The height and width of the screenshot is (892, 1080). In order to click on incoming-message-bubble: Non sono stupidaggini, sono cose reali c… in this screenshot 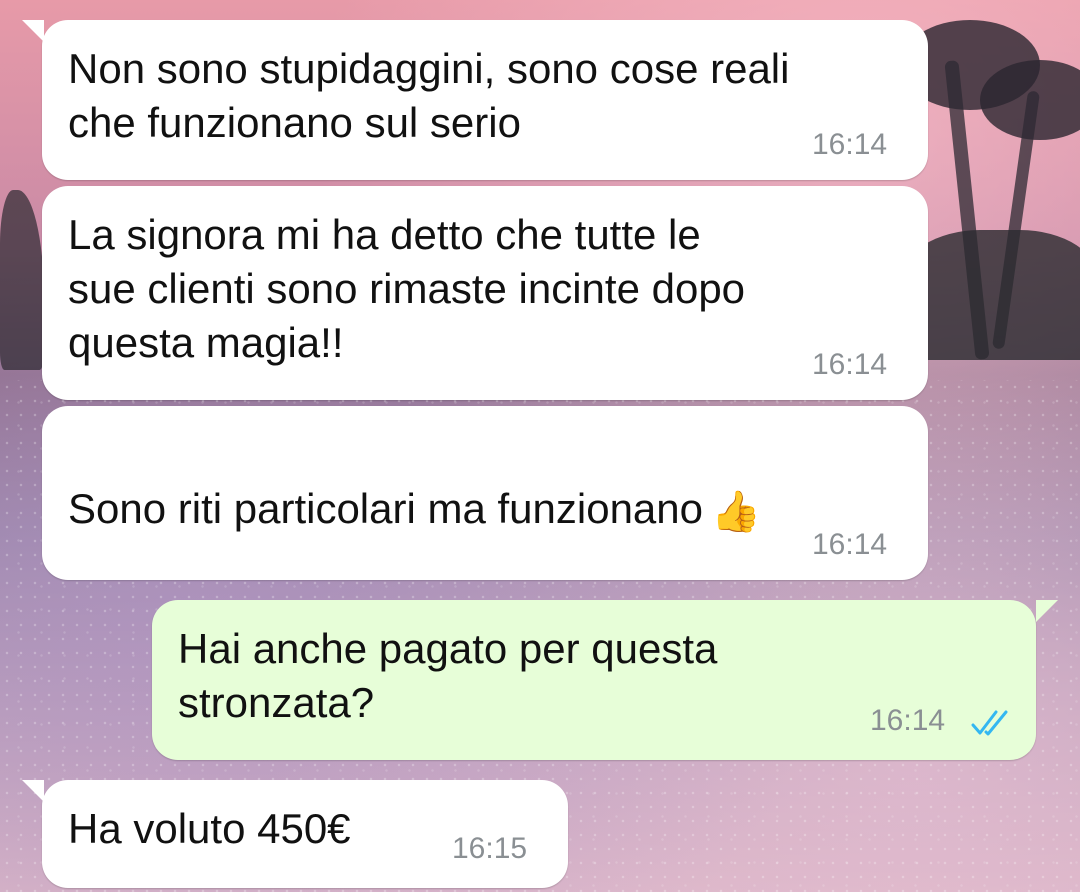, I will do `click(485, 100)`.